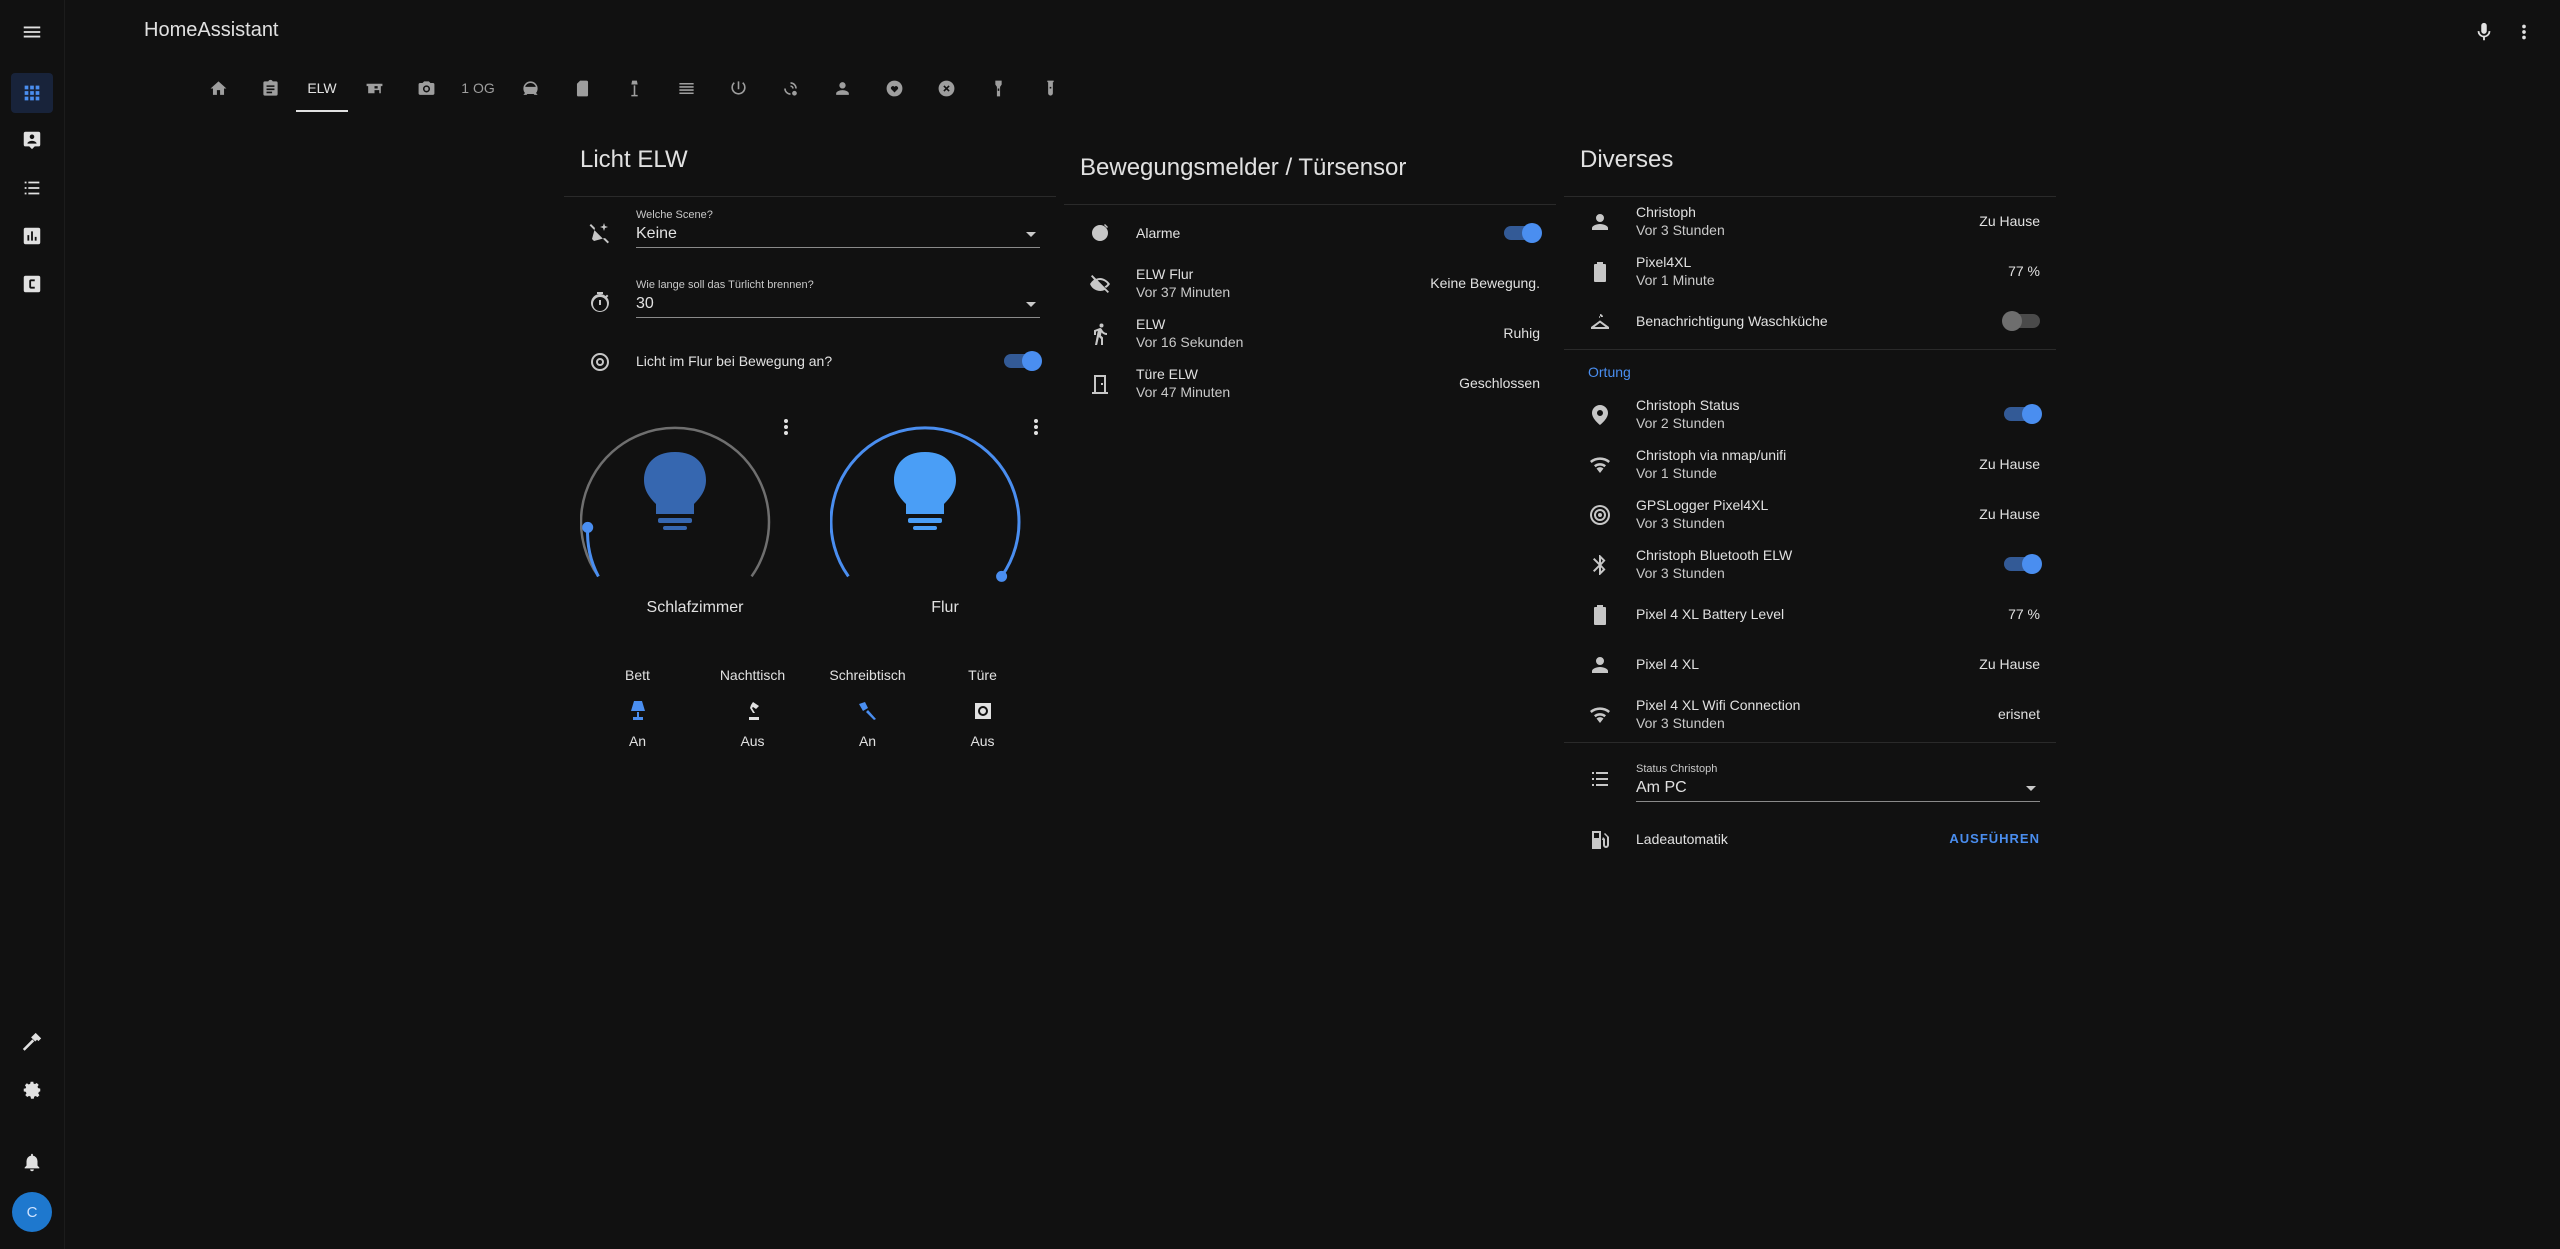 This screenshot has width=2560, height=1249. Describe the element at coordinates (738, 88) in the screenshot. I see `power-icon` at that location.